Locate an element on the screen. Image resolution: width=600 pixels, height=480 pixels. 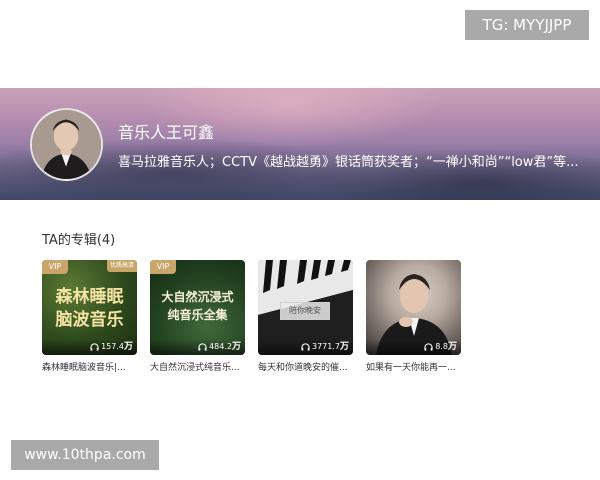
album-cover: 陪你晚安 3771.7万 is located at coordinates (305, 307).